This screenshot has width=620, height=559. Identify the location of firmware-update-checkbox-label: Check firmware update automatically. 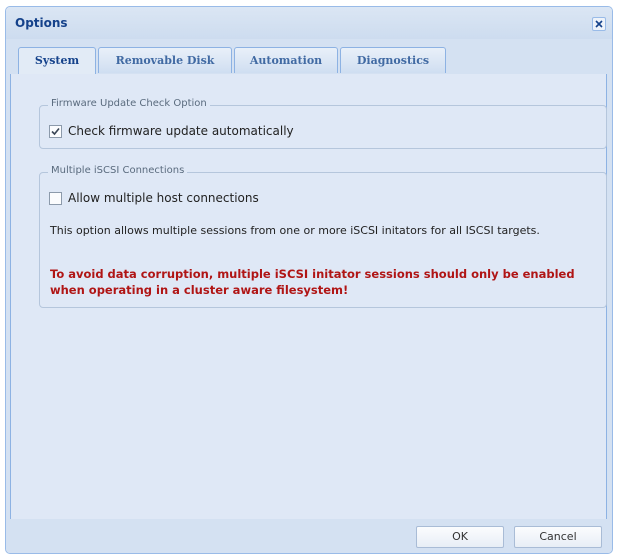
(181, 131).